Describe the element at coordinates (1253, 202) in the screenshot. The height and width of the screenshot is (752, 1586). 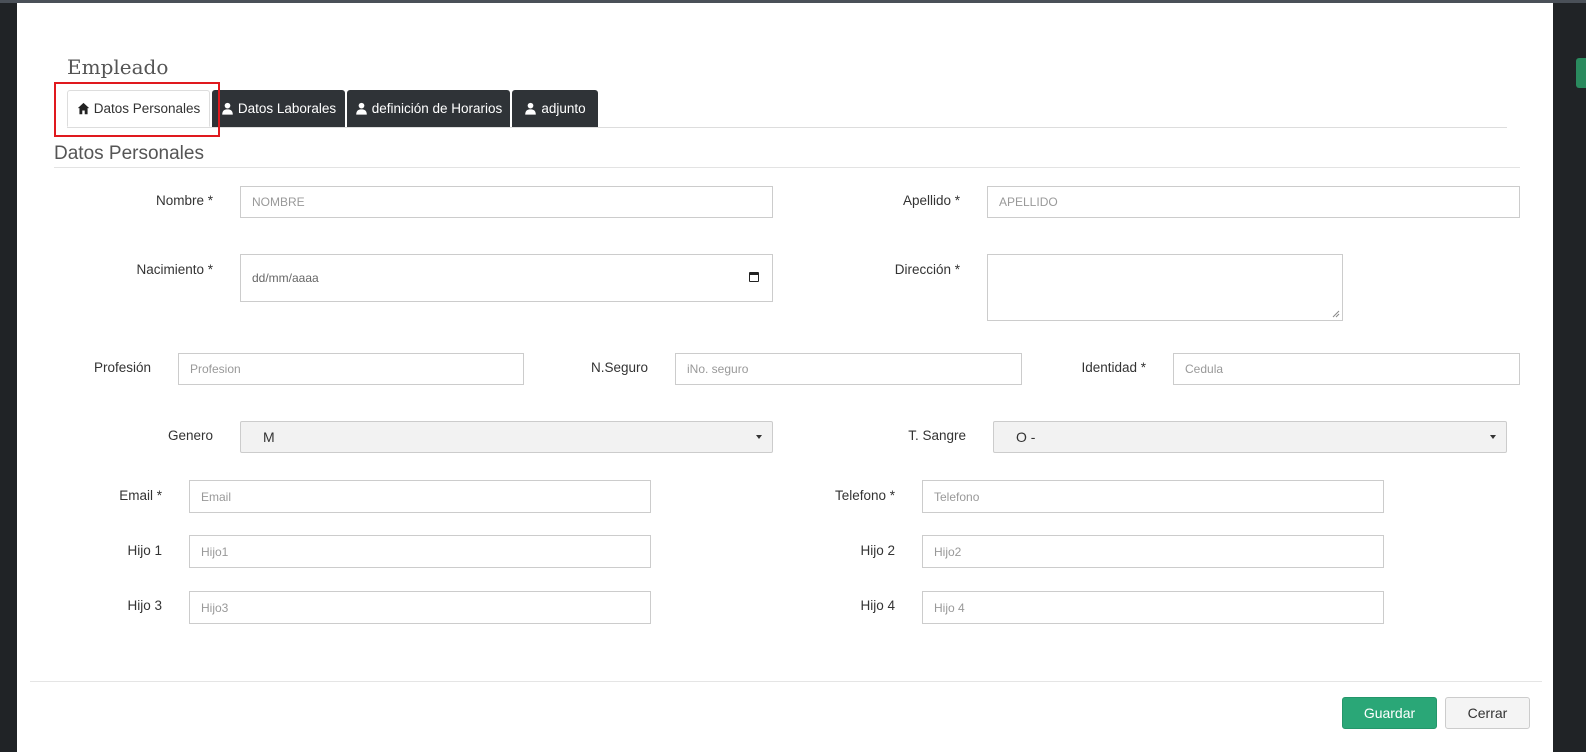
I see `apellido-input: APELLIDO` at that location.